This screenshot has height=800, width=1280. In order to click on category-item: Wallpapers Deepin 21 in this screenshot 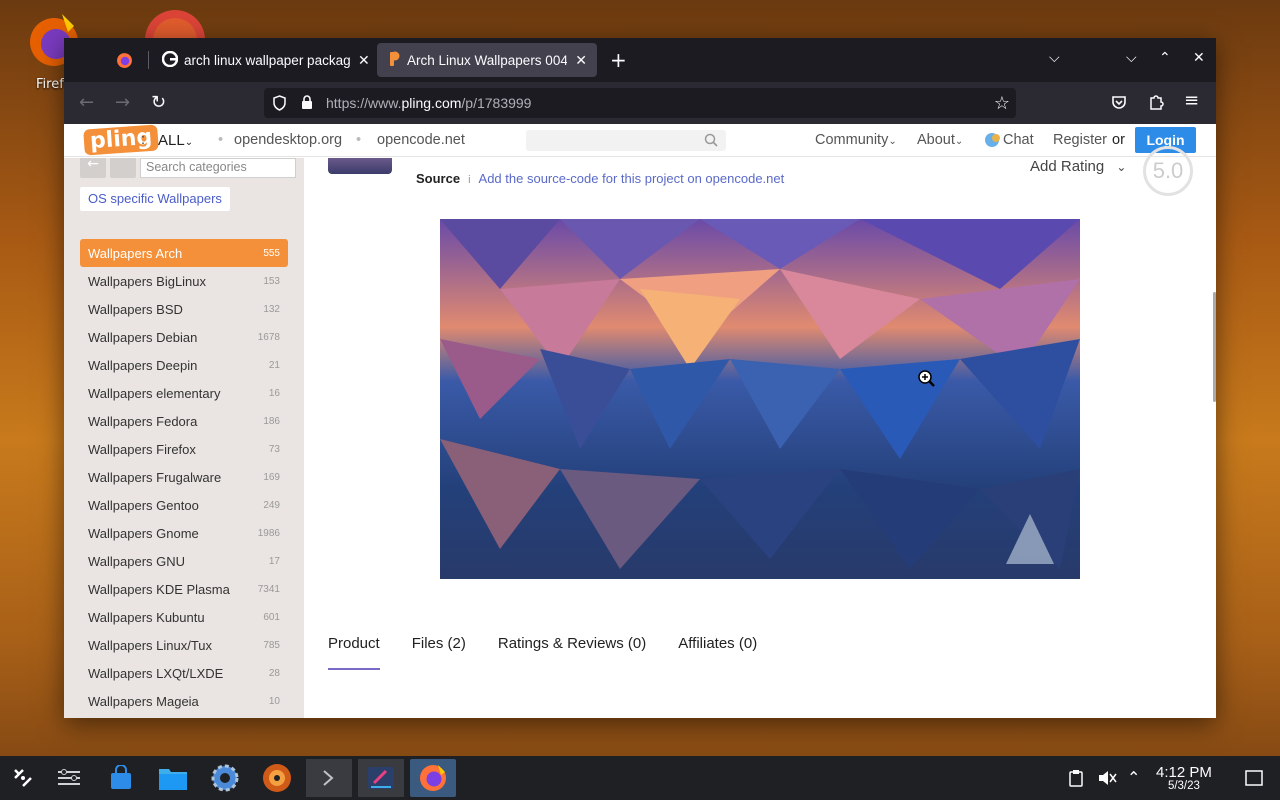, I will do `click(184, 365)`.